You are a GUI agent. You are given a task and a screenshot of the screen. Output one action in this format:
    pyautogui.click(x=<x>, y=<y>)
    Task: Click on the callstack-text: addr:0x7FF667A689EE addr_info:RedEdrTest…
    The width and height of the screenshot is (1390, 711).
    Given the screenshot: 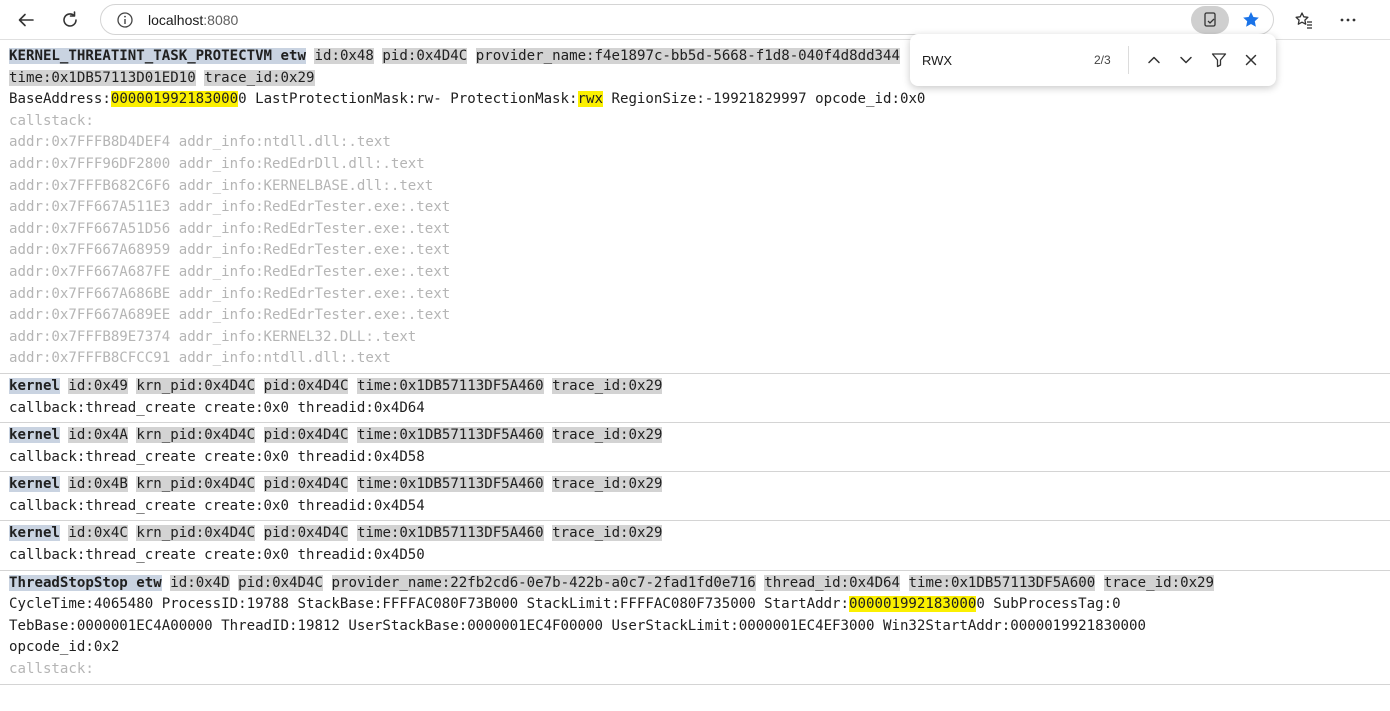 What is the action you would take?
    pyautogui.click(x=230, y=315)
    